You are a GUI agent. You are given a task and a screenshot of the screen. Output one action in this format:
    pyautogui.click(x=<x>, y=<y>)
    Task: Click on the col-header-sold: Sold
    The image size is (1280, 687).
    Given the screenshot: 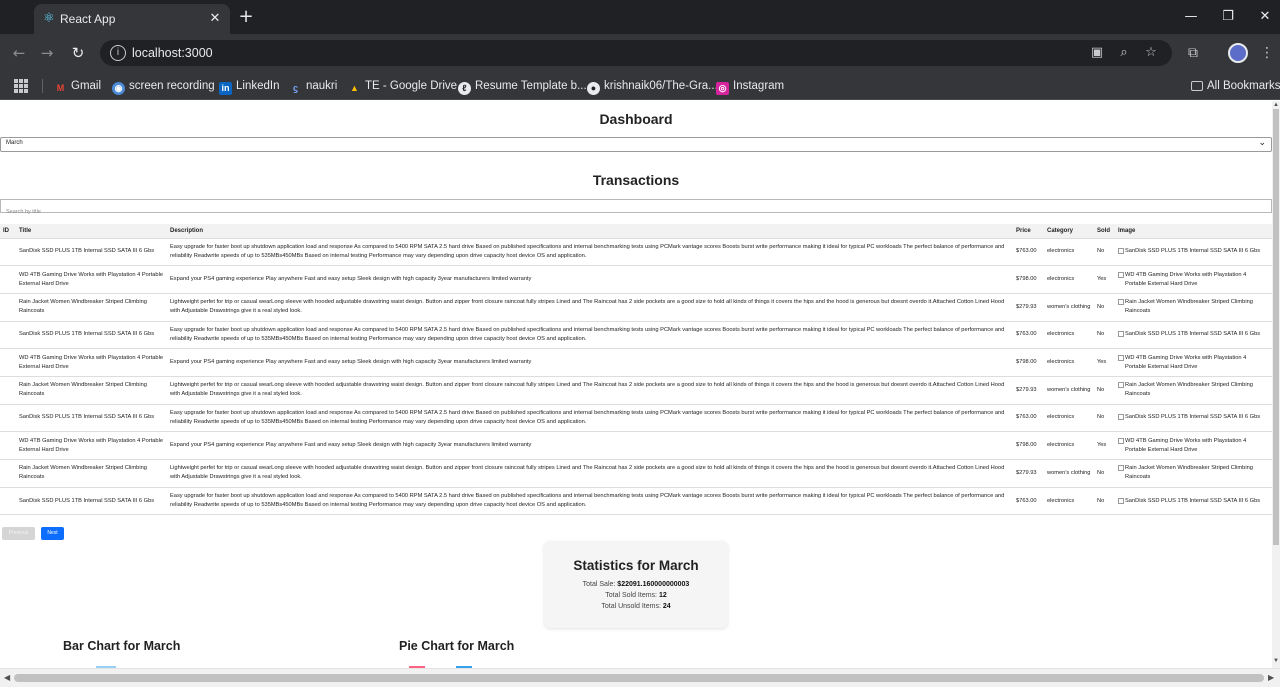 What is the action you would take?
    pyautogui.click(x=1104, y=231)
    